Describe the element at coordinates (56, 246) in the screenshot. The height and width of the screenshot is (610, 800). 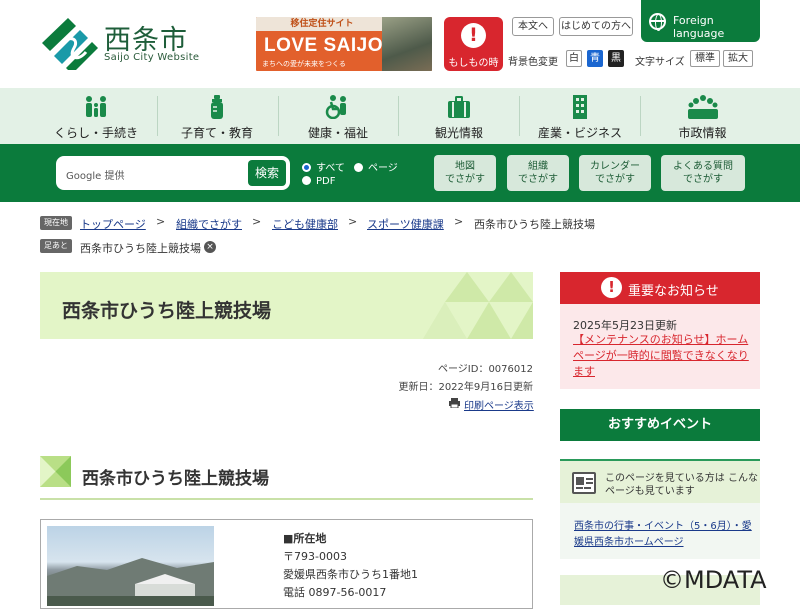
I see `history-tag: 足あと` at that location.